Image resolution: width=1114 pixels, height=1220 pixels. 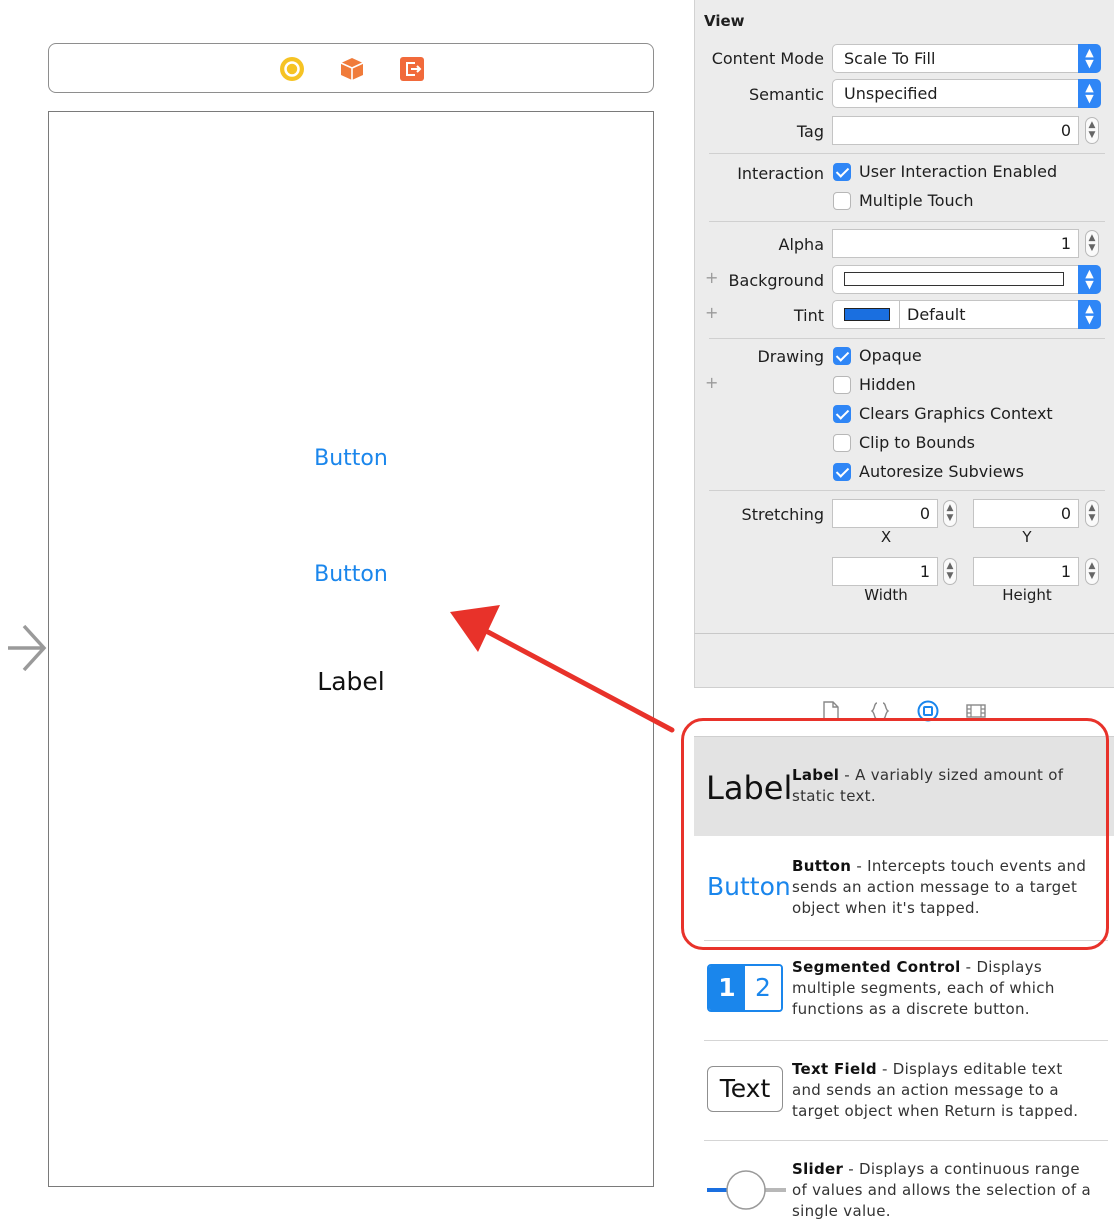 I want to click on background-color-swatch, so click(x=954, y=279).